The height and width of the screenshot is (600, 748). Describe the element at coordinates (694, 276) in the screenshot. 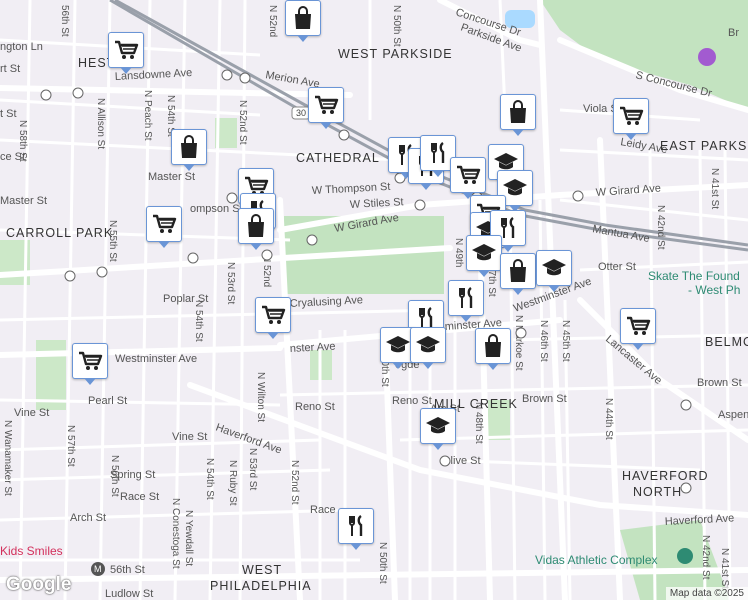

I see `poi-label: Skate The Found` at that location.